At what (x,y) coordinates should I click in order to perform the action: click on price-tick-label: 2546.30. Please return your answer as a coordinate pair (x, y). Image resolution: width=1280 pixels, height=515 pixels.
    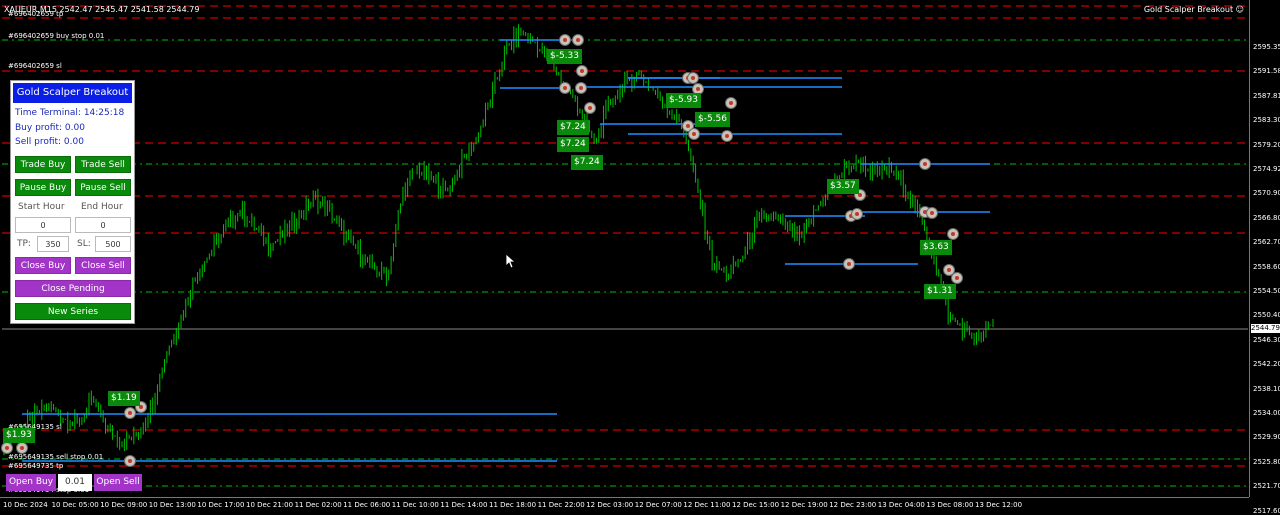
    Looking at the image, I should click on (1266, 339).